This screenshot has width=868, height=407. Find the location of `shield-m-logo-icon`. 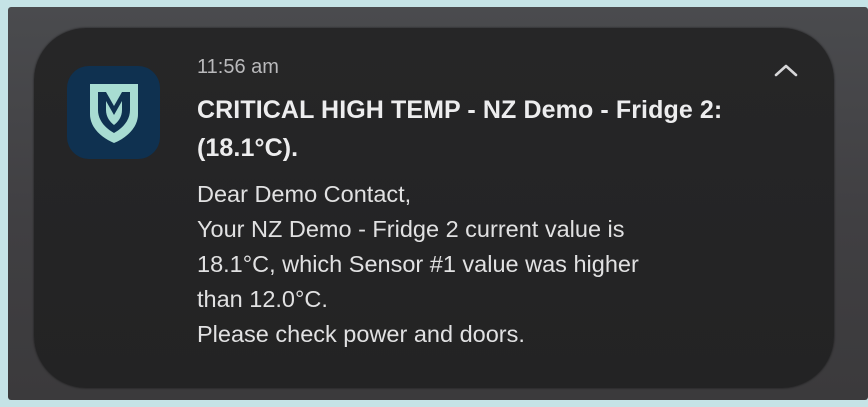

shield-m-logo-icon is located at coordinates (113, 113).